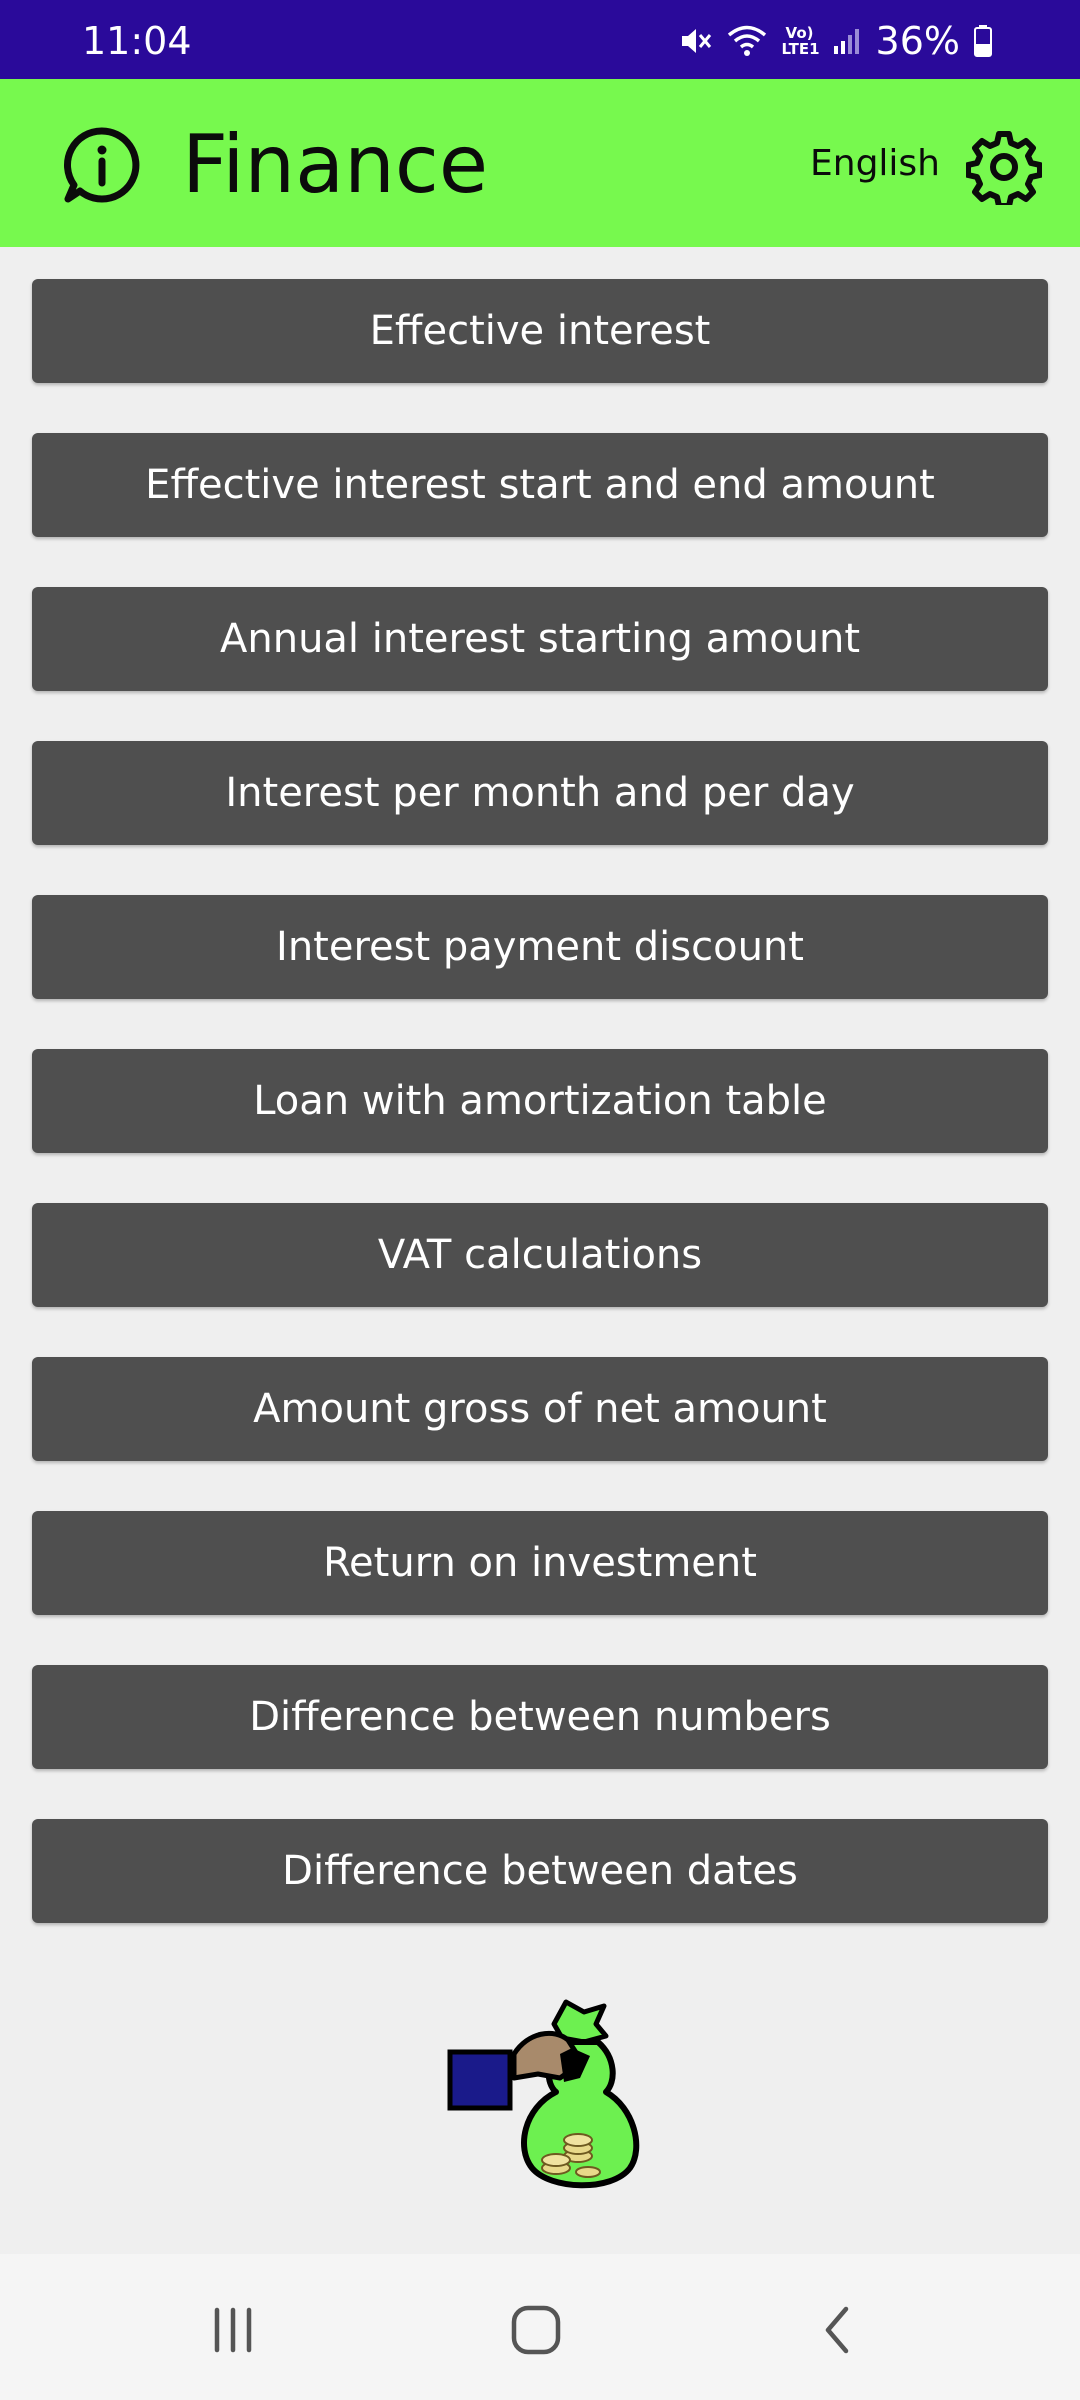 This screenshot has width=1080, height=2400. I want to click on navigation-bar, so click(540, 2327).